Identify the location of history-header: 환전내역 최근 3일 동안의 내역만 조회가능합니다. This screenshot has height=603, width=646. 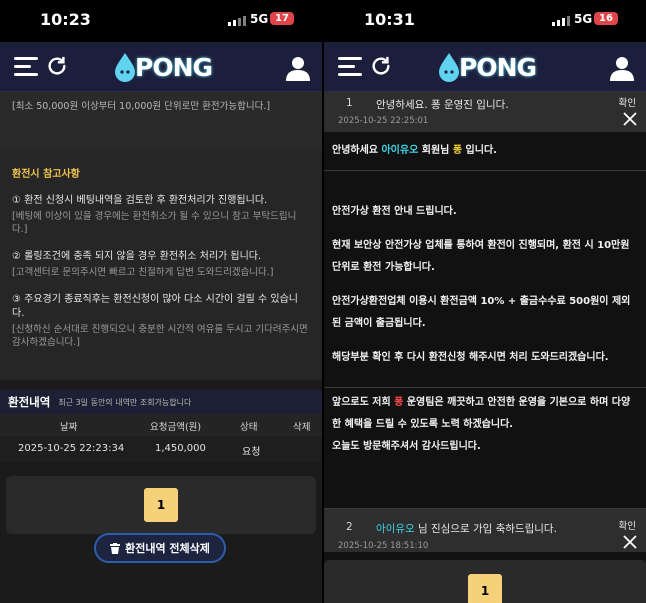
(161, 402).